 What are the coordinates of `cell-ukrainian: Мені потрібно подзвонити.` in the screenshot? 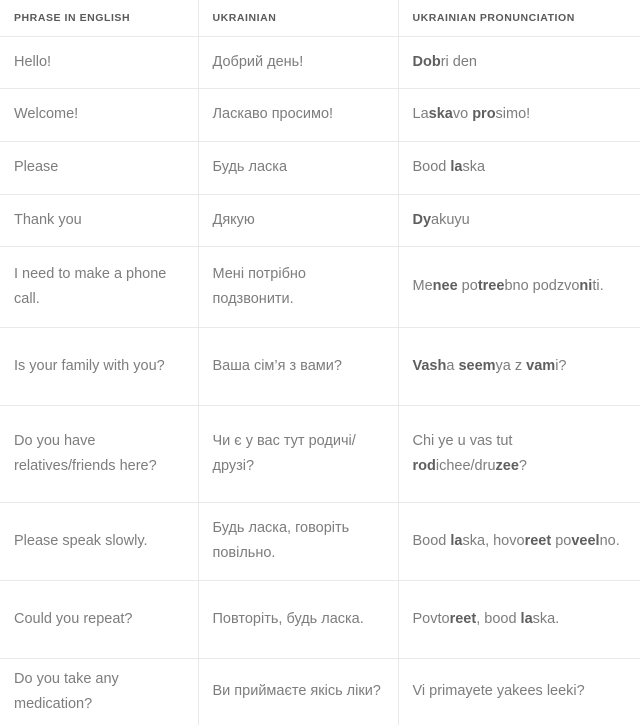 It's located at (298, 287).